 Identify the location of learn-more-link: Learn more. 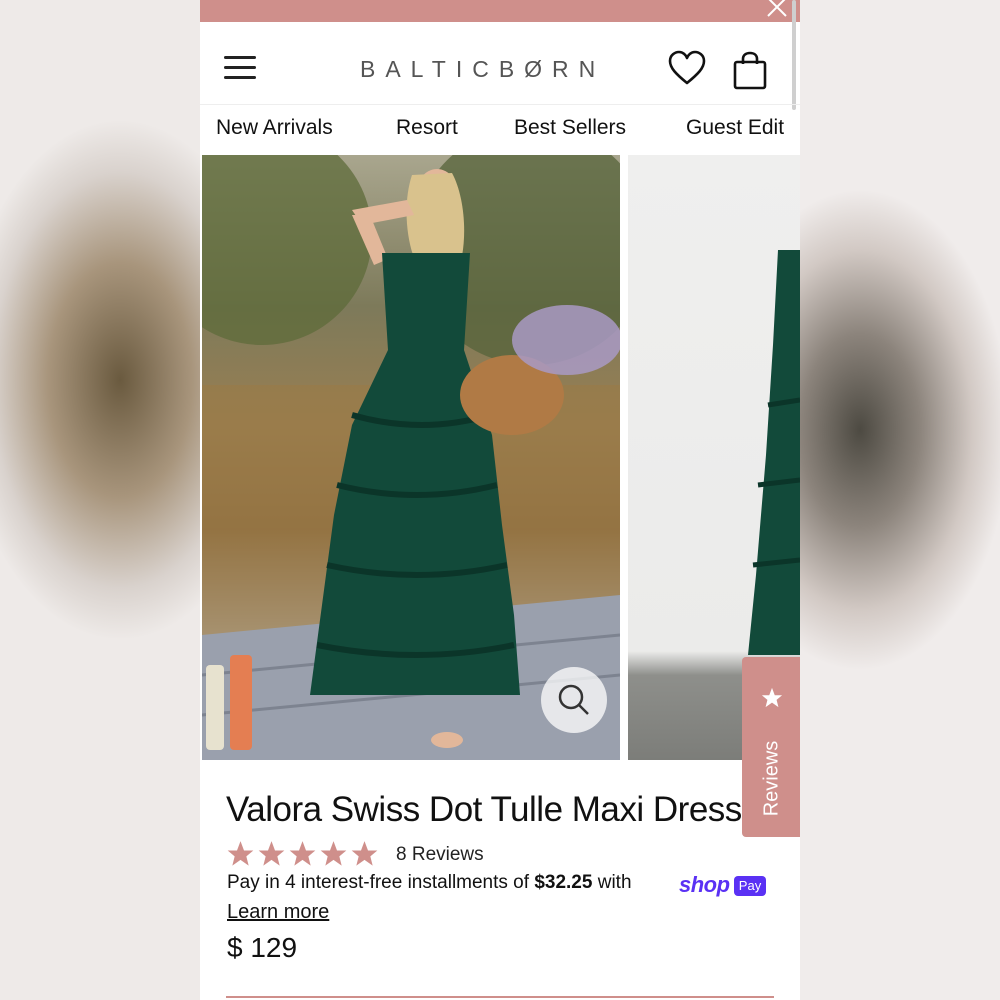
(278, 912).